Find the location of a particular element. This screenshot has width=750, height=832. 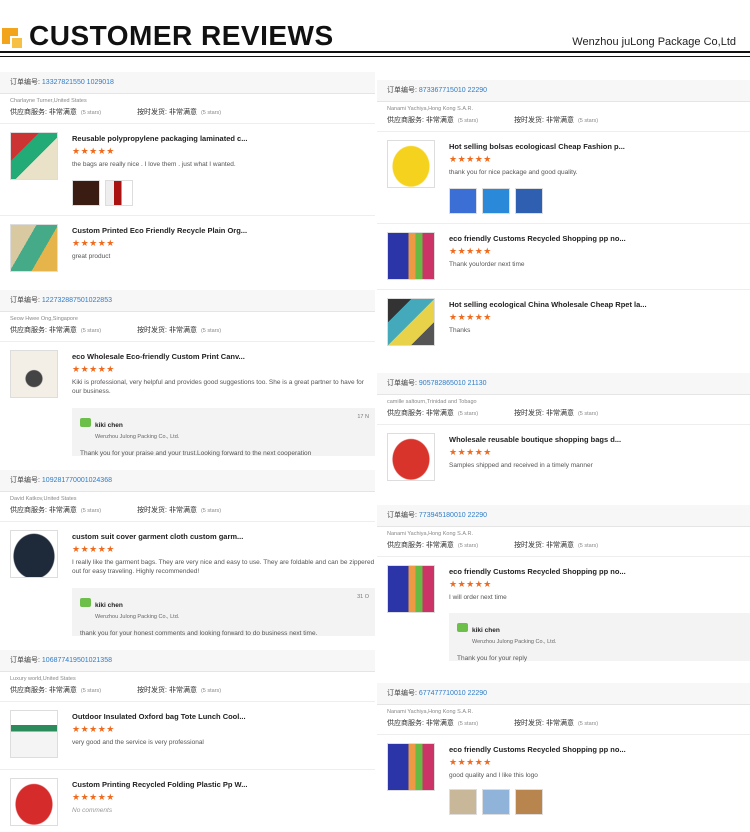

order-number-link: 773945180010 22290 is located at coordinates (453, 515).